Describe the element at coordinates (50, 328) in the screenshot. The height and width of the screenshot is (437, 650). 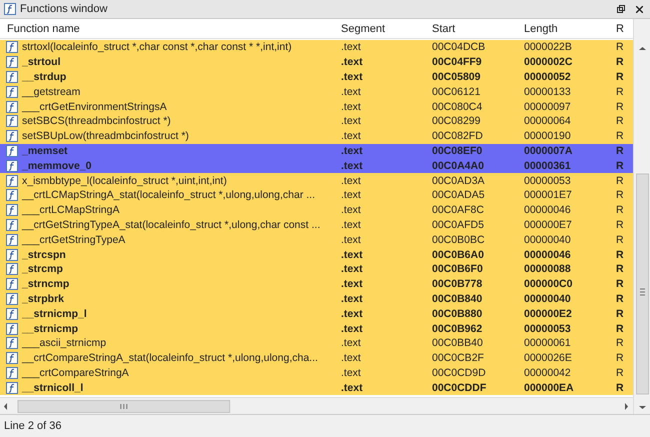
I see `function-name: __strnicmp` at that location.